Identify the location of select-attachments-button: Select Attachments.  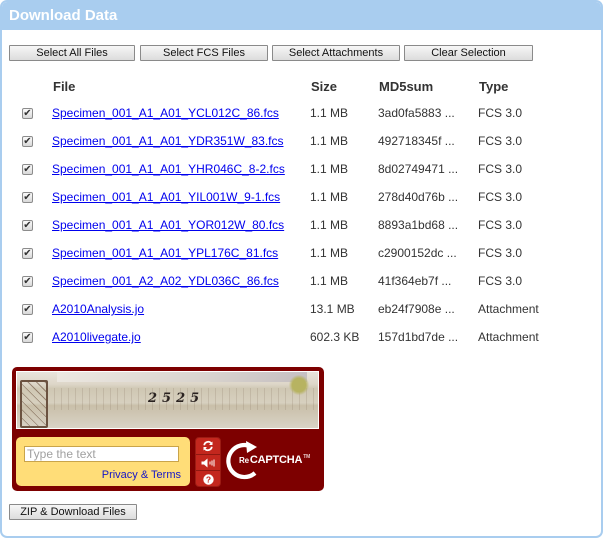
(336, 53).